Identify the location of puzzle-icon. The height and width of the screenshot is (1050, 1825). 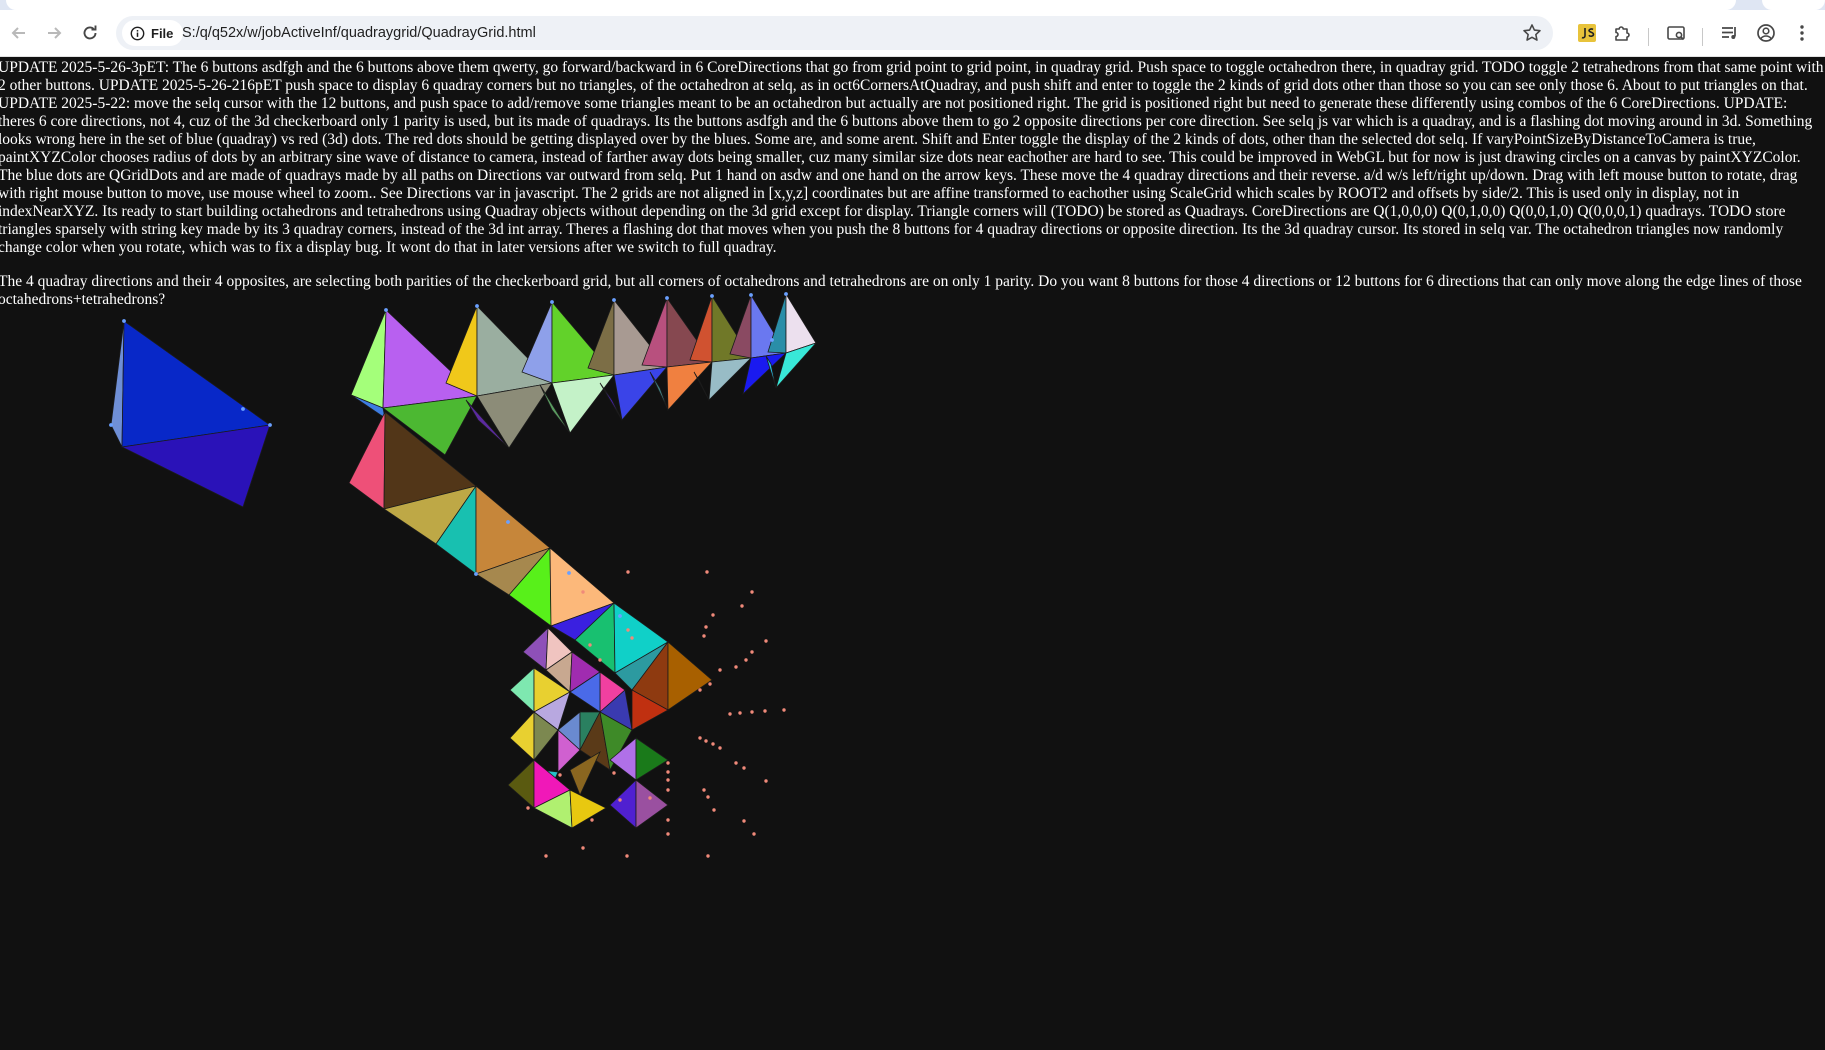
(1622, 33).